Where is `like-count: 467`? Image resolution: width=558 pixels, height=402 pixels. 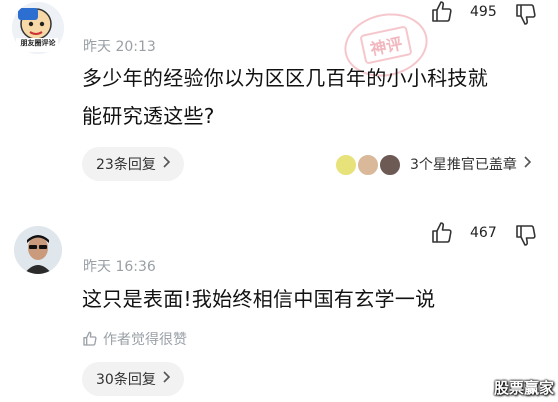
like-count: 467 is located at coordinates (483, 233).